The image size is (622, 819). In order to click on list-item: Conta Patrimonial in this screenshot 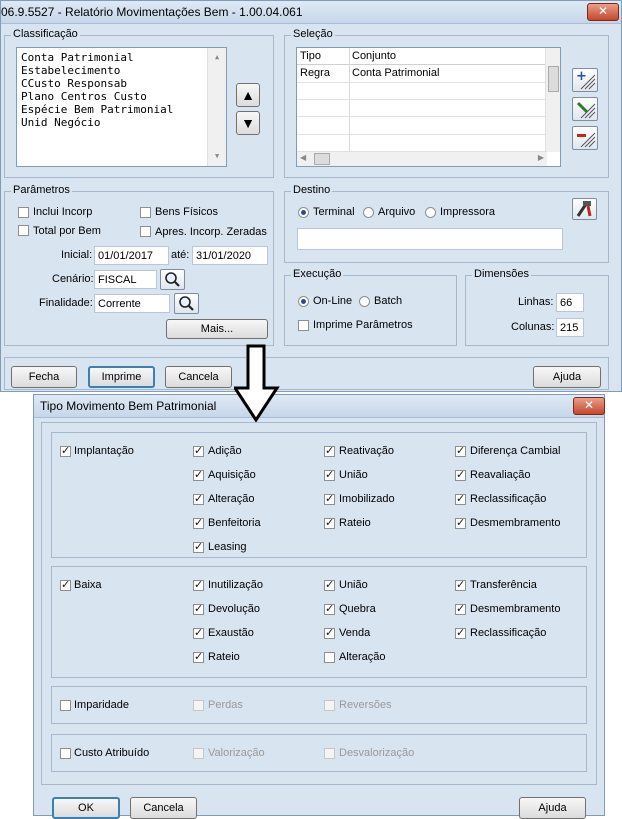, I will do `click(121, 57)`.